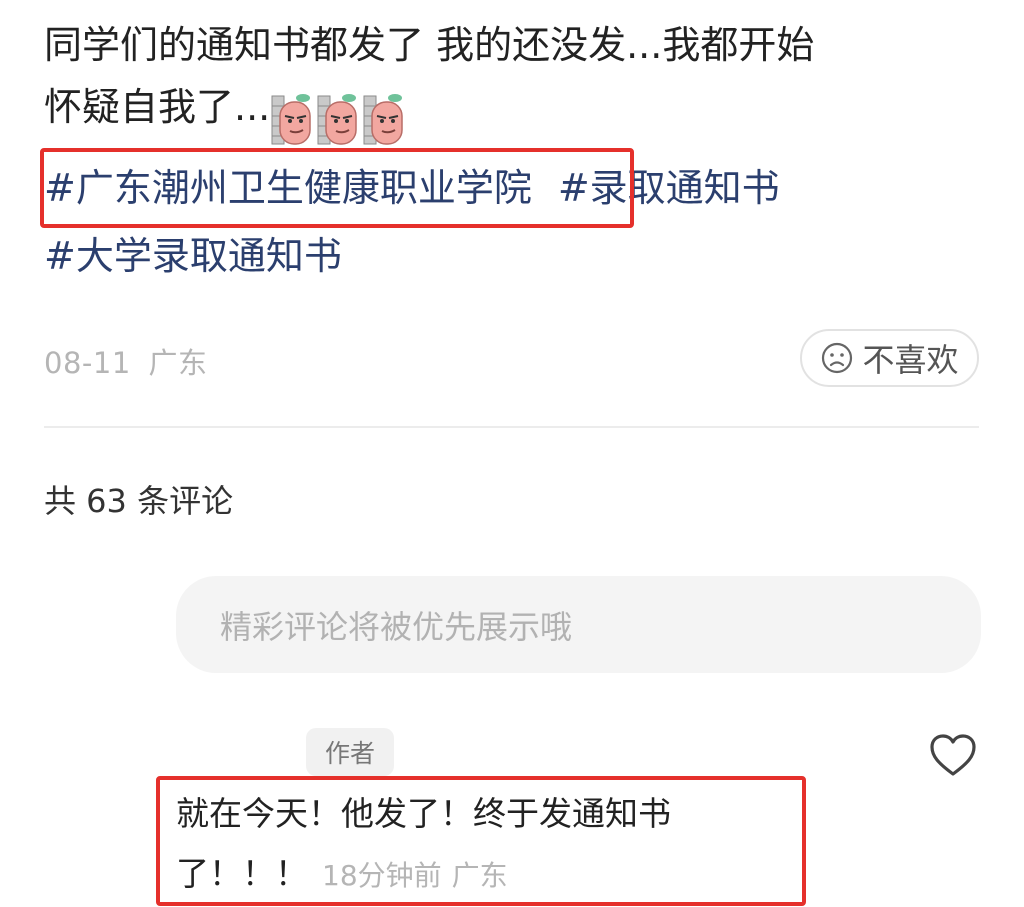 This screenshot has height=907, width=1024. Describe the element at coordinates (511, 427) in the screenshot. I see `divider` at that location.